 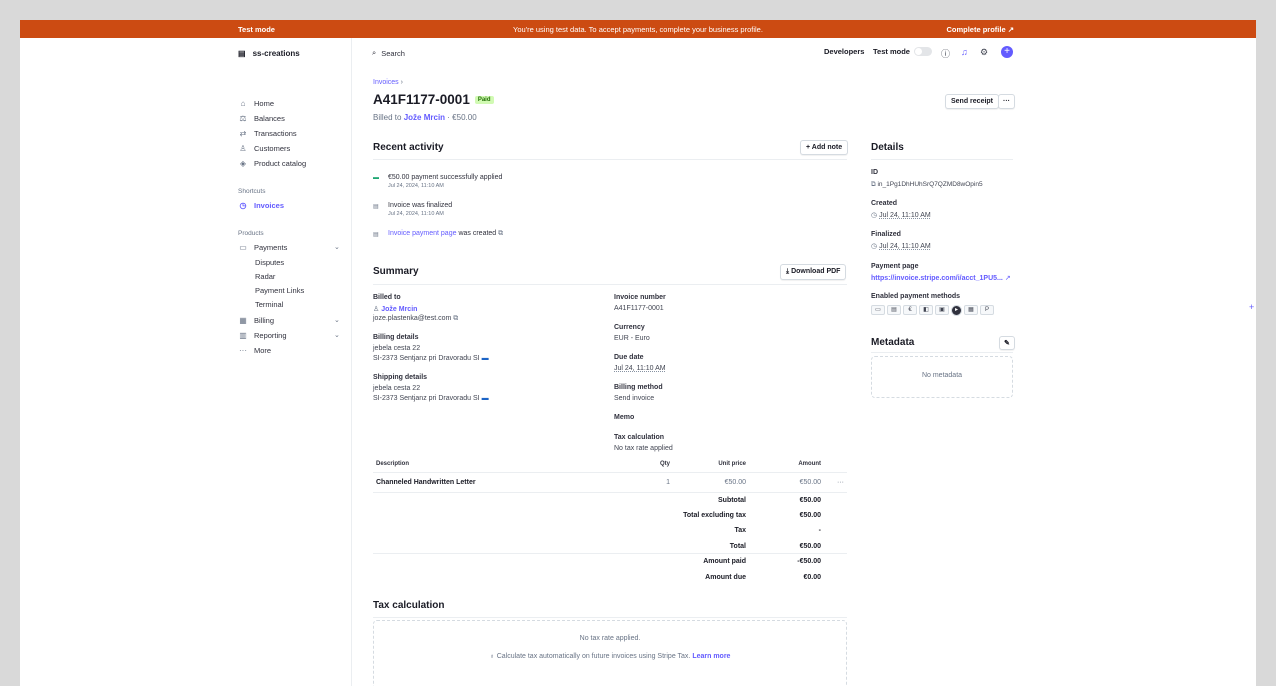 I want to click on totals-row-amount-due: Amount due €0.00, so click(x=610, y=576).